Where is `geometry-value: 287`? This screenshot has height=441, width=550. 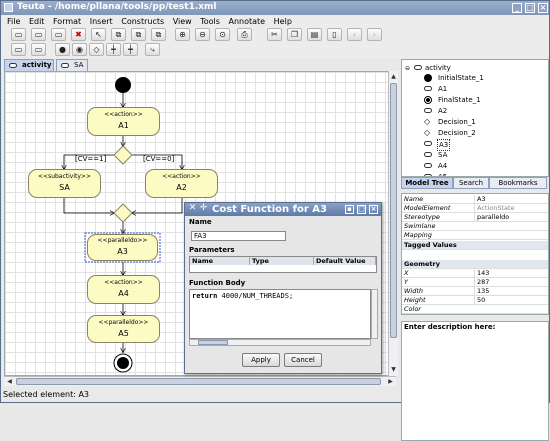 geometry-value: 287 is located at coordinates (510, 282).